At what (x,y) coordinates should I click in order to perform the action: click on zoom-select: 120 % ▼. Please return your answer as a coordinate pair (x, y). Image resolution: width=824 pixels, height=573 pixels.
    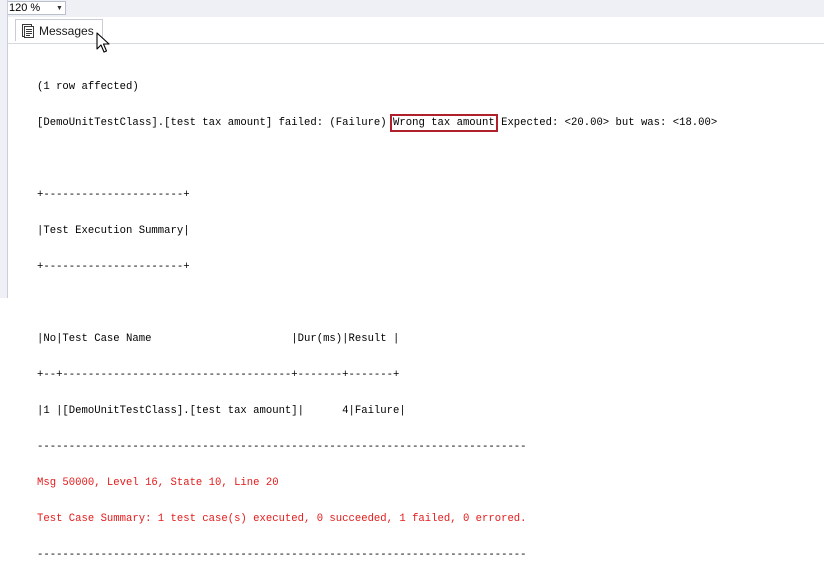
    Looking at the image, I should click on (35, 8).